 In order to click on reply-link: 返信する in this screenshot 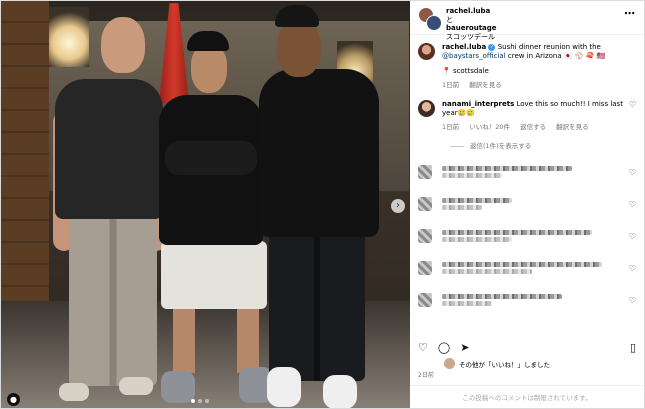, I will do `click(533, 127)`.